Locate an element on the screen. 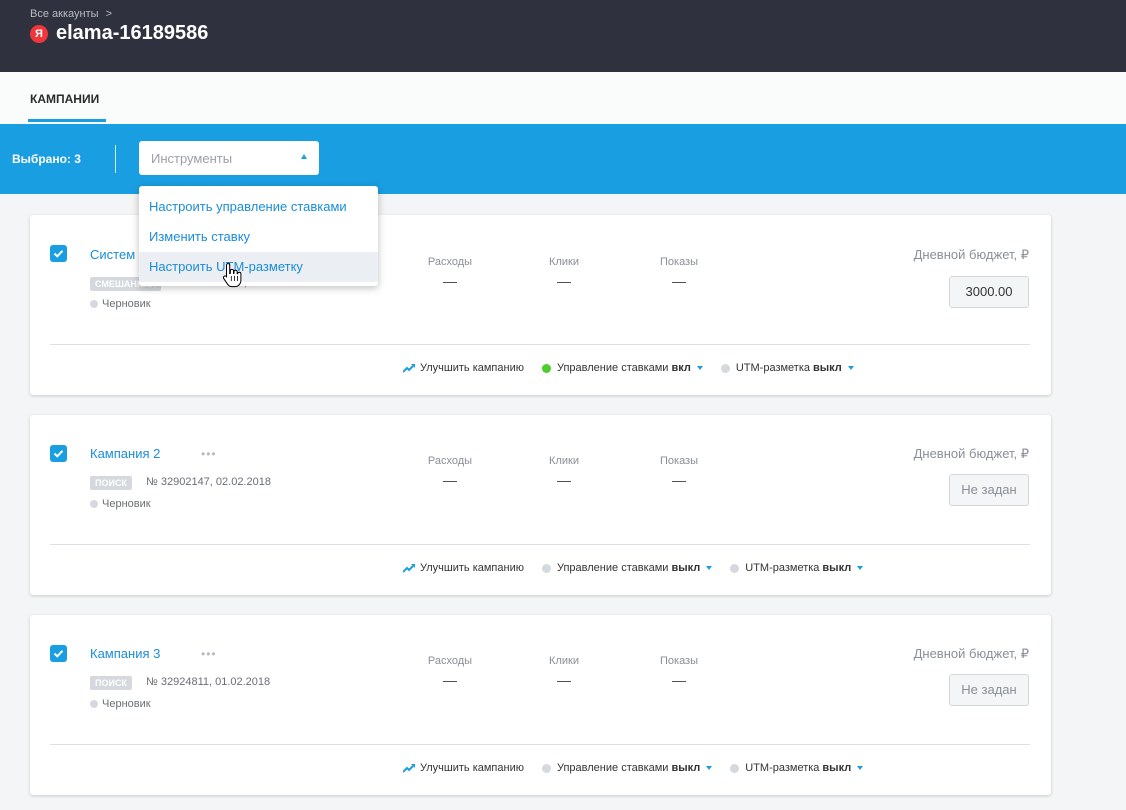  campaign-name-link: Кампания 2 is located at coordinates (125, 453).